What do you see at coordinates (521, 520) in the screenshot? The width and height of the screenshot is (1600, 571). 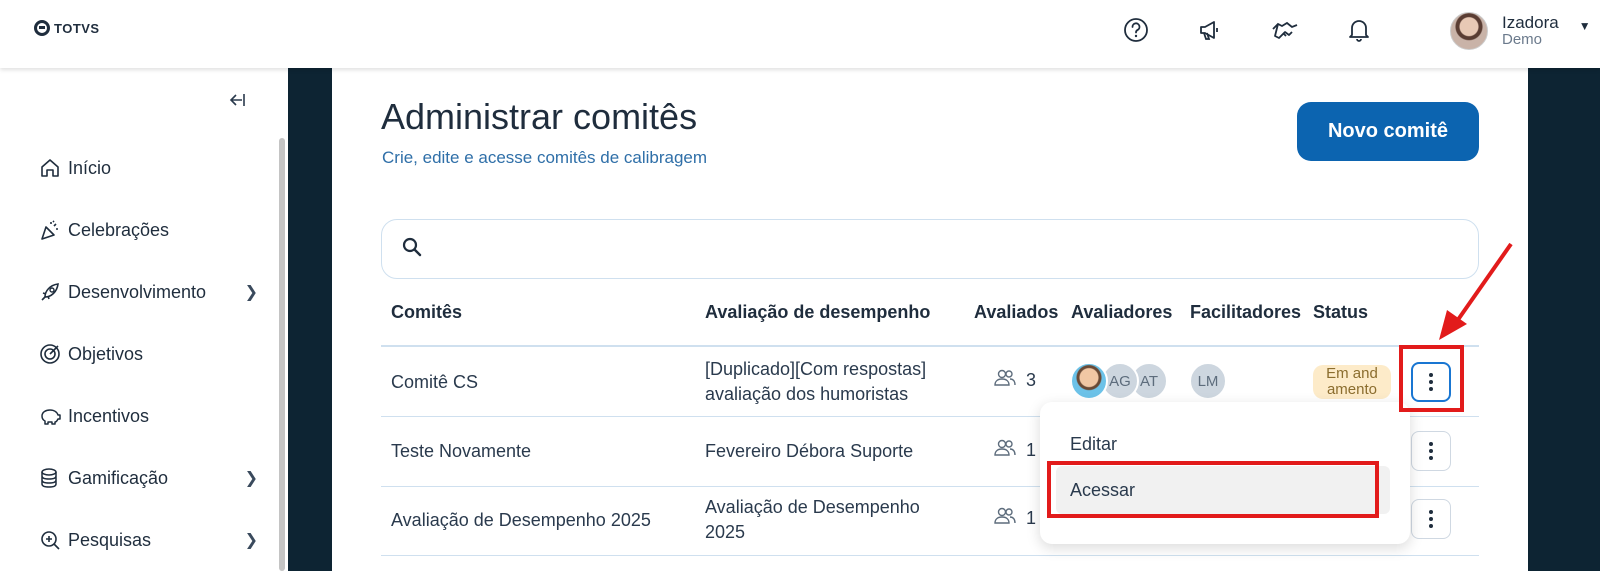 I see `row-3-committee-name: Avaliação de Desempenho 2025` at bounding box center [521, 520].